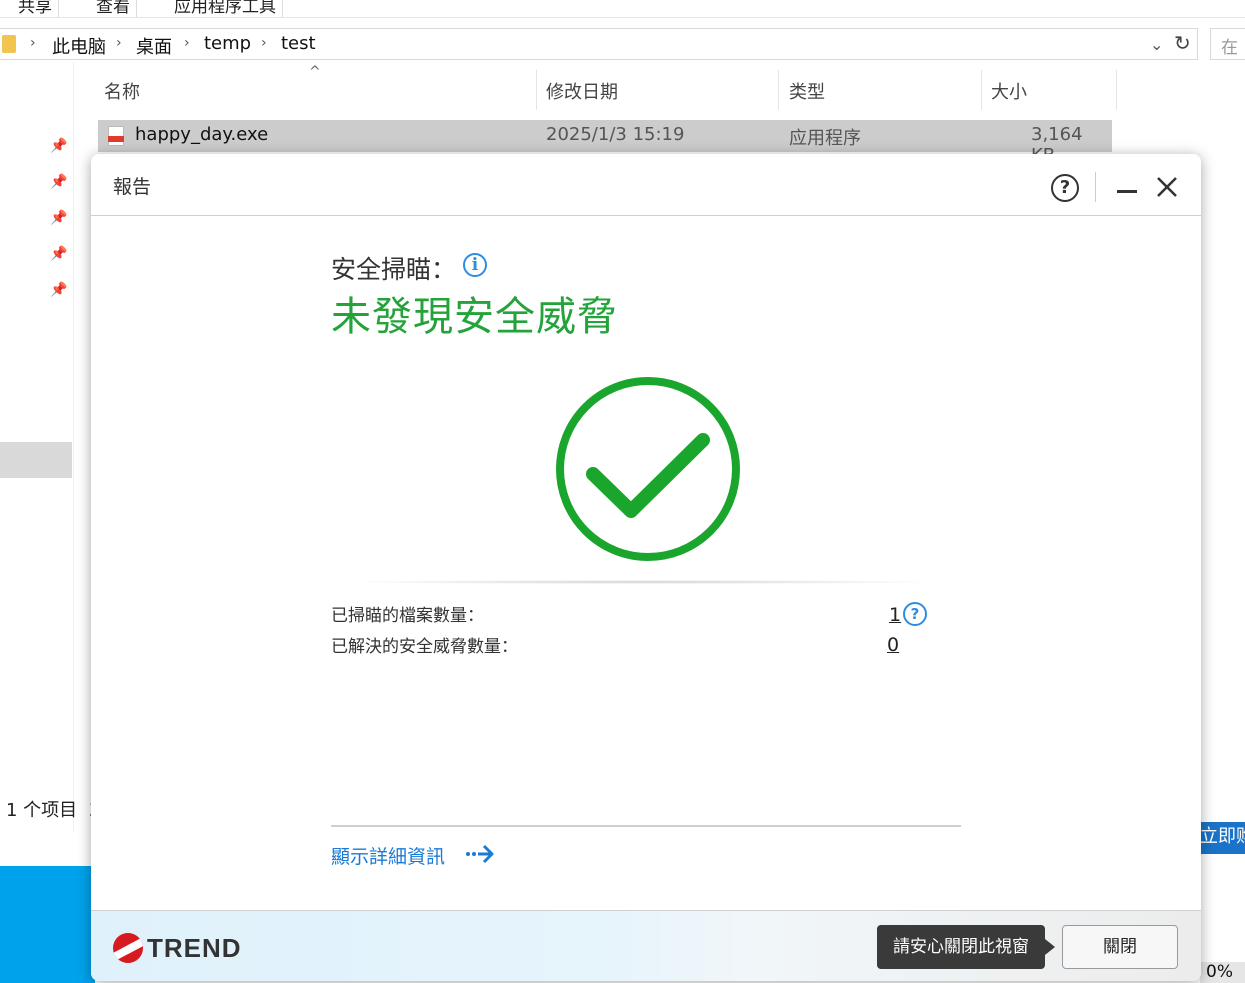  I want to click on sort-ascending-icon: ^, so click(315, 72).